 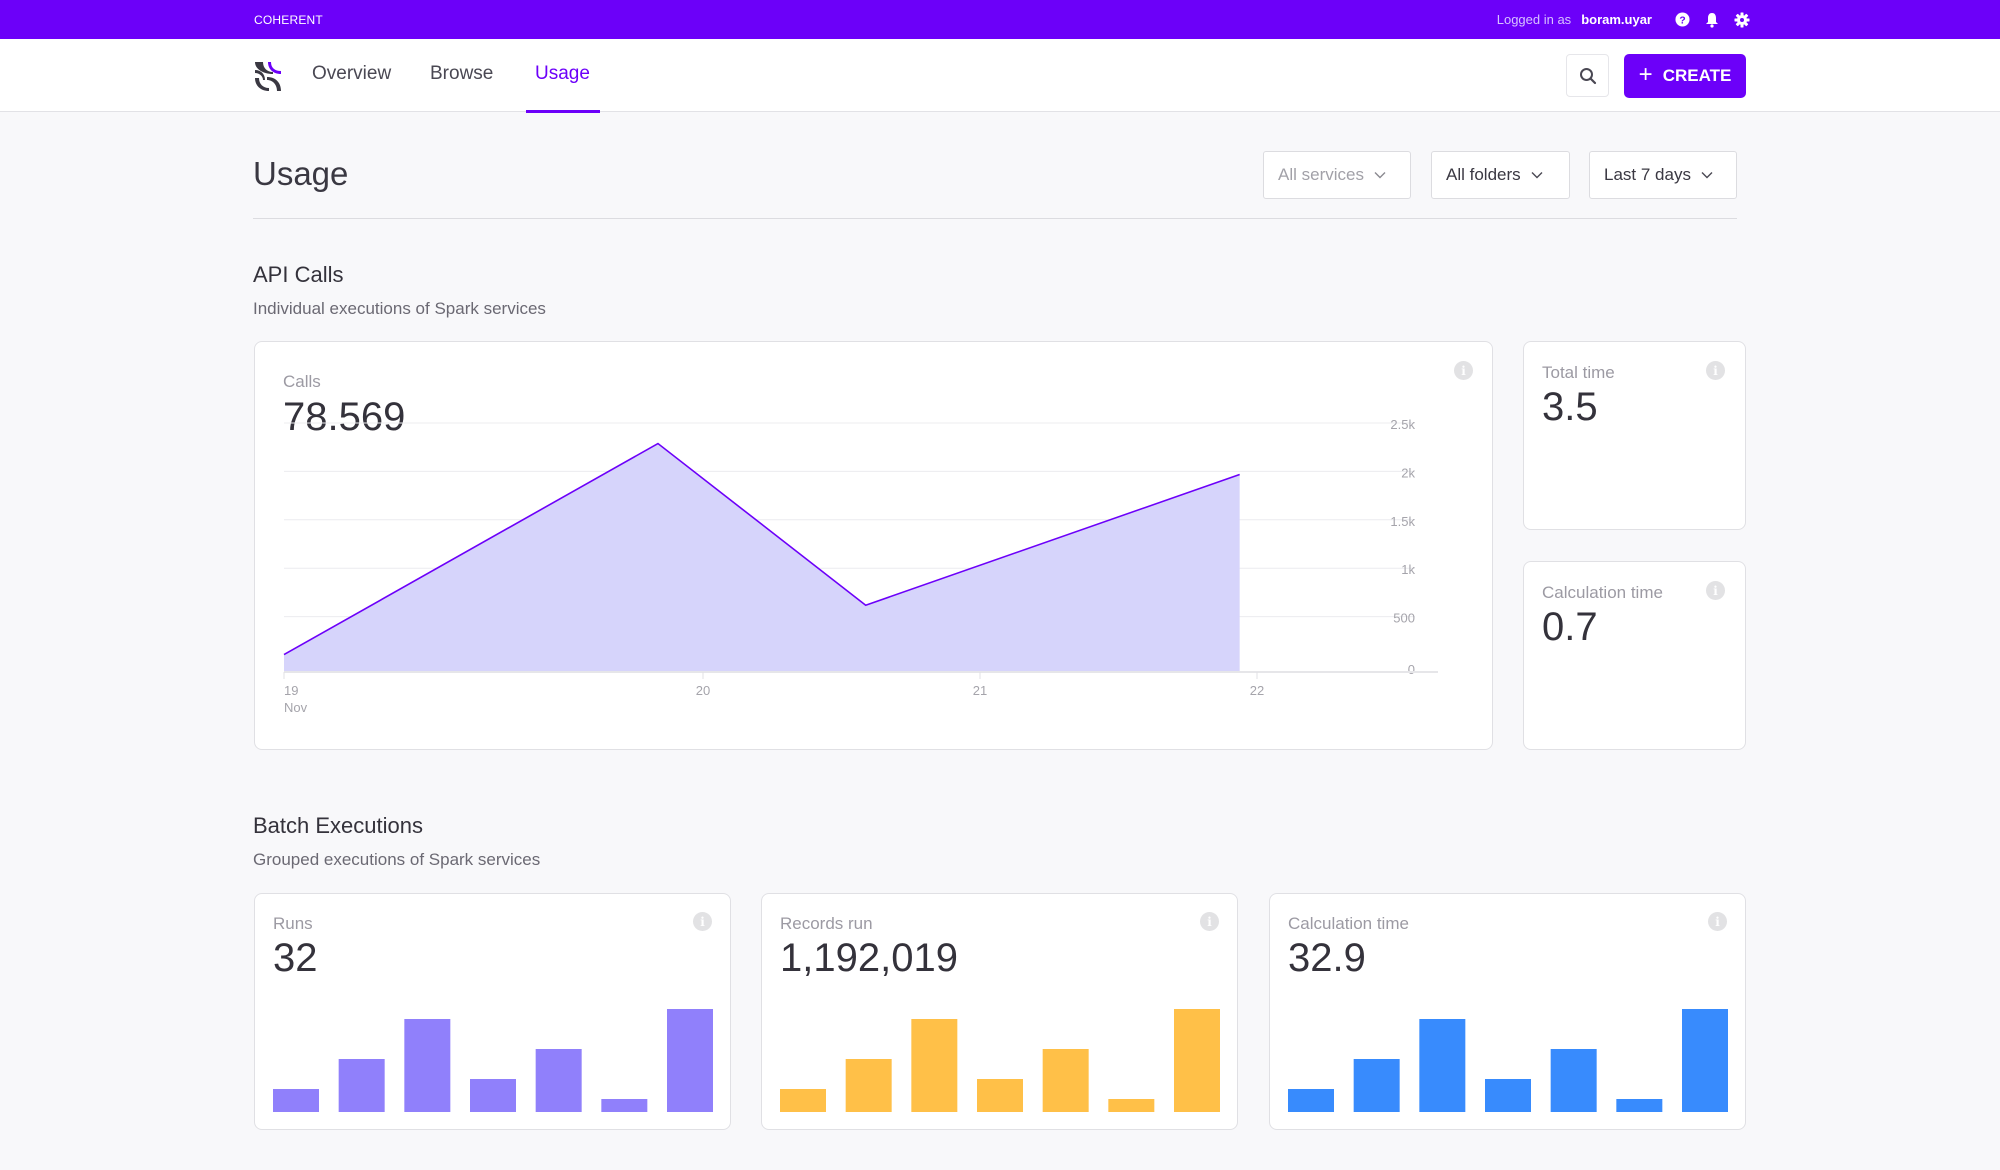 I want to click on batch-executions-title: Batch Executions, so click(x=338, y=825).